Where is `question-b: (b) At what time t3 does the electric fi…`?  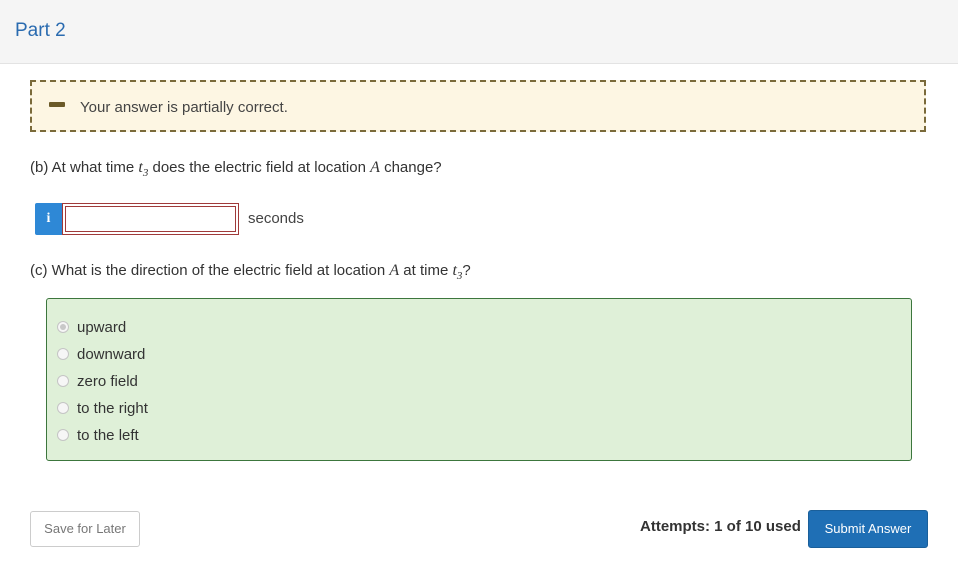 question-b: (b) At what time t3 does the electric fi… is located at coordinates (236, 169).